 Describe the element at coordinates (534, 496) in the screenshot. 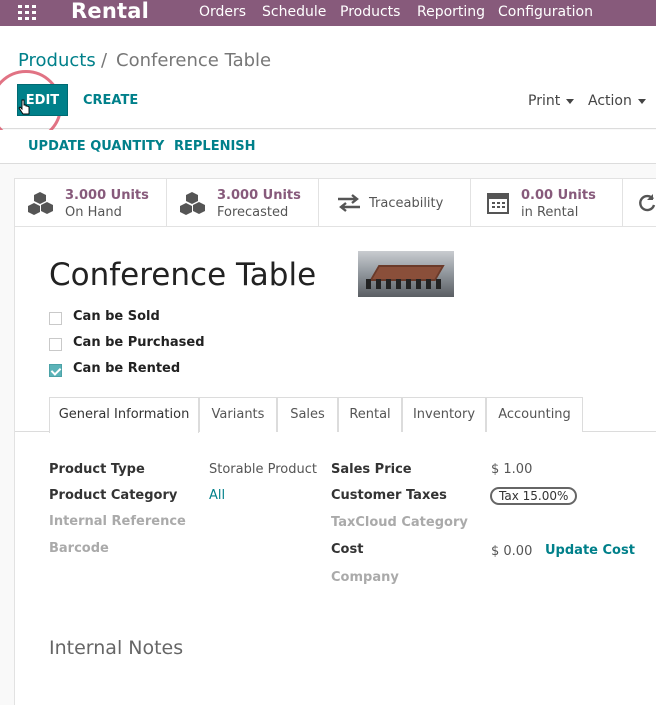

I see `tax-badge: Tax 15.00%` at that location.